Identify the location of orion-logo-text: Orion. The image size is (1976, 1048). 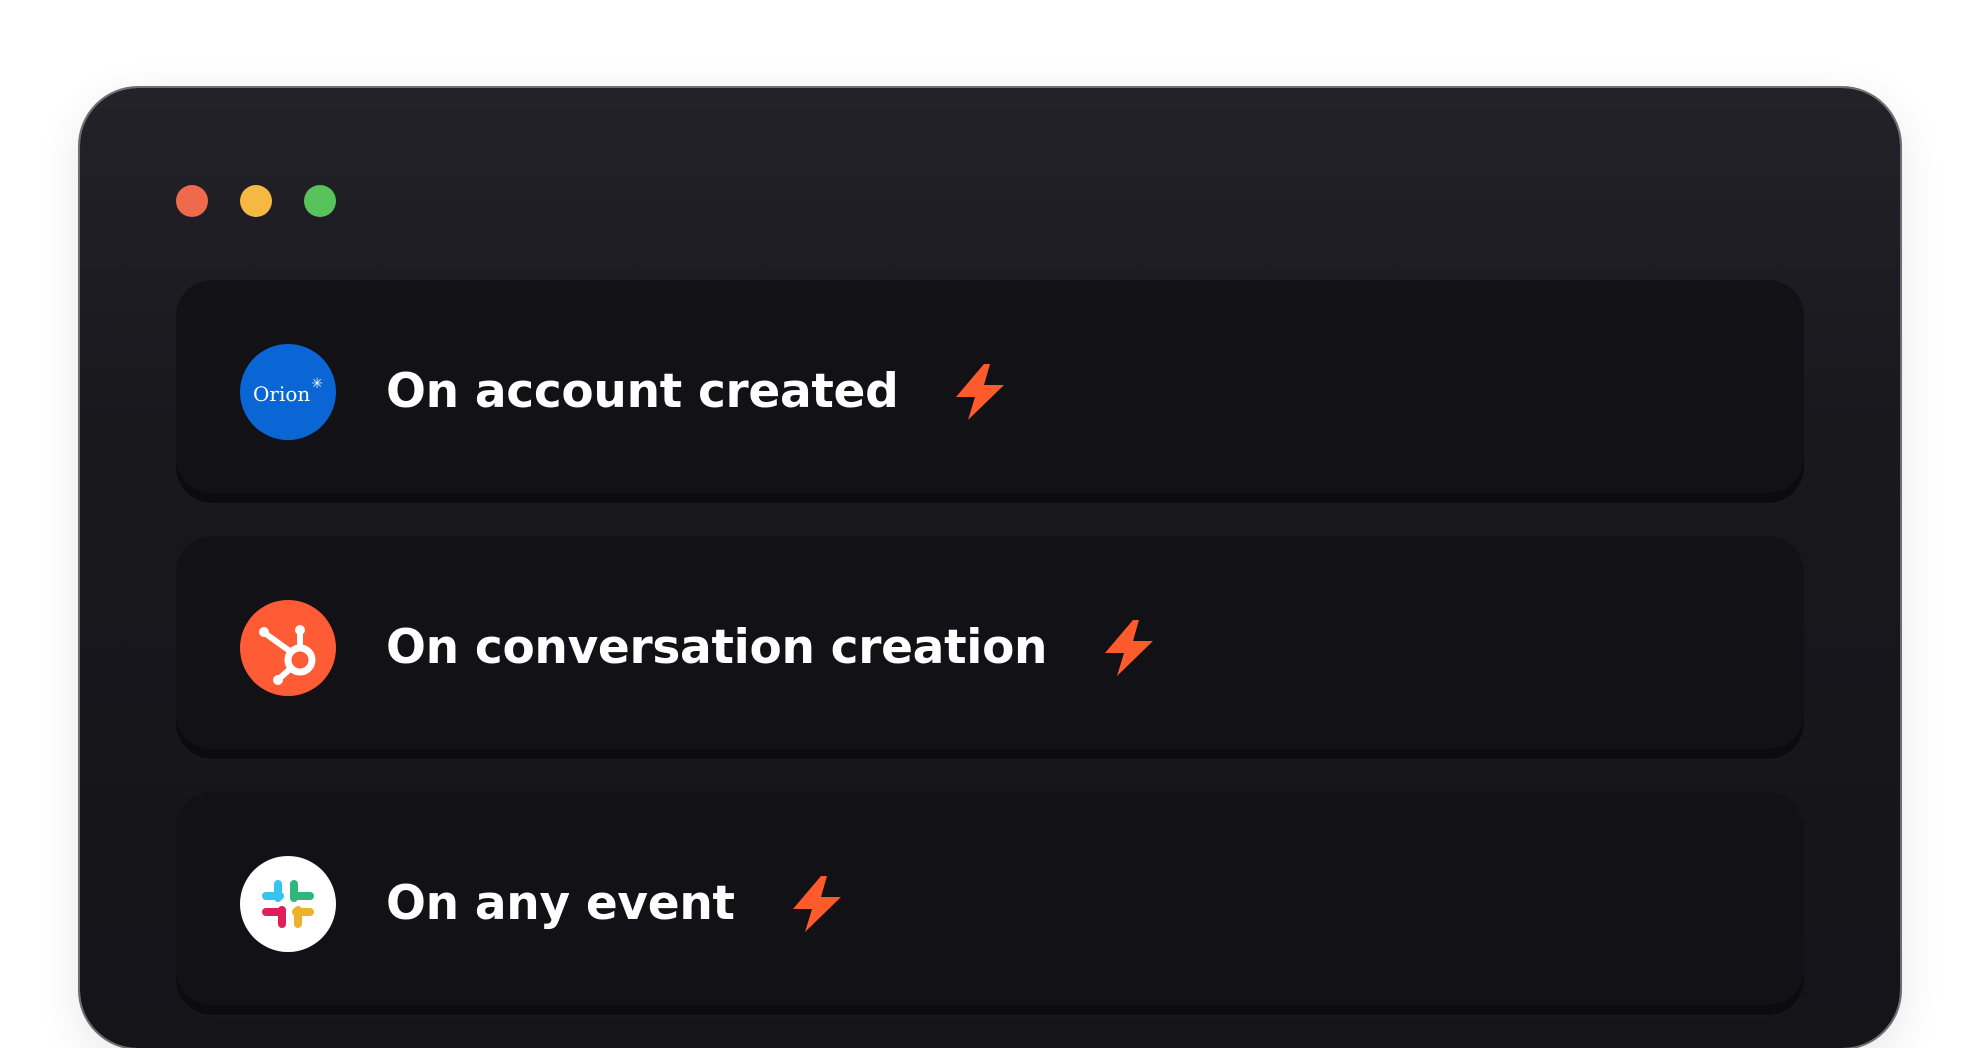
(281, 393).